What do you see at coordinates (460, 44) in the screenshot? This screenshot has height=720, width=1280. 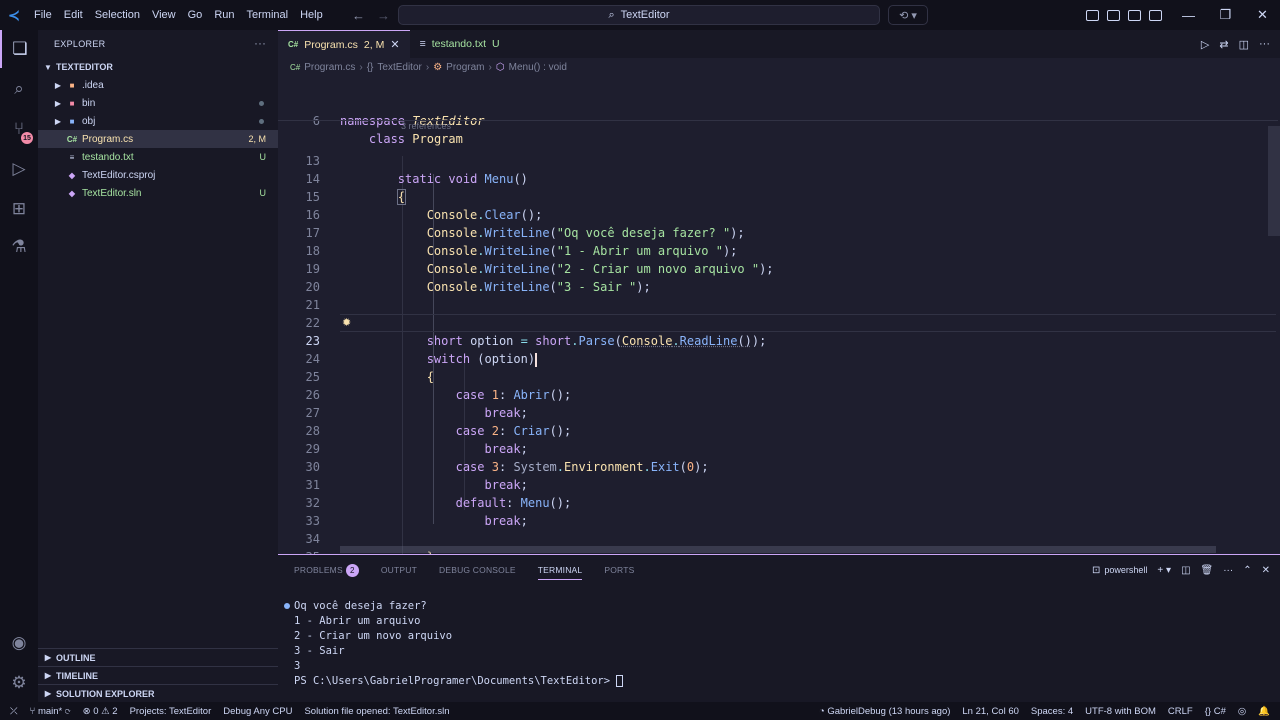 I see `tab-testando-txt: ≡ testando.txt U` at bounding box center [460, 44].